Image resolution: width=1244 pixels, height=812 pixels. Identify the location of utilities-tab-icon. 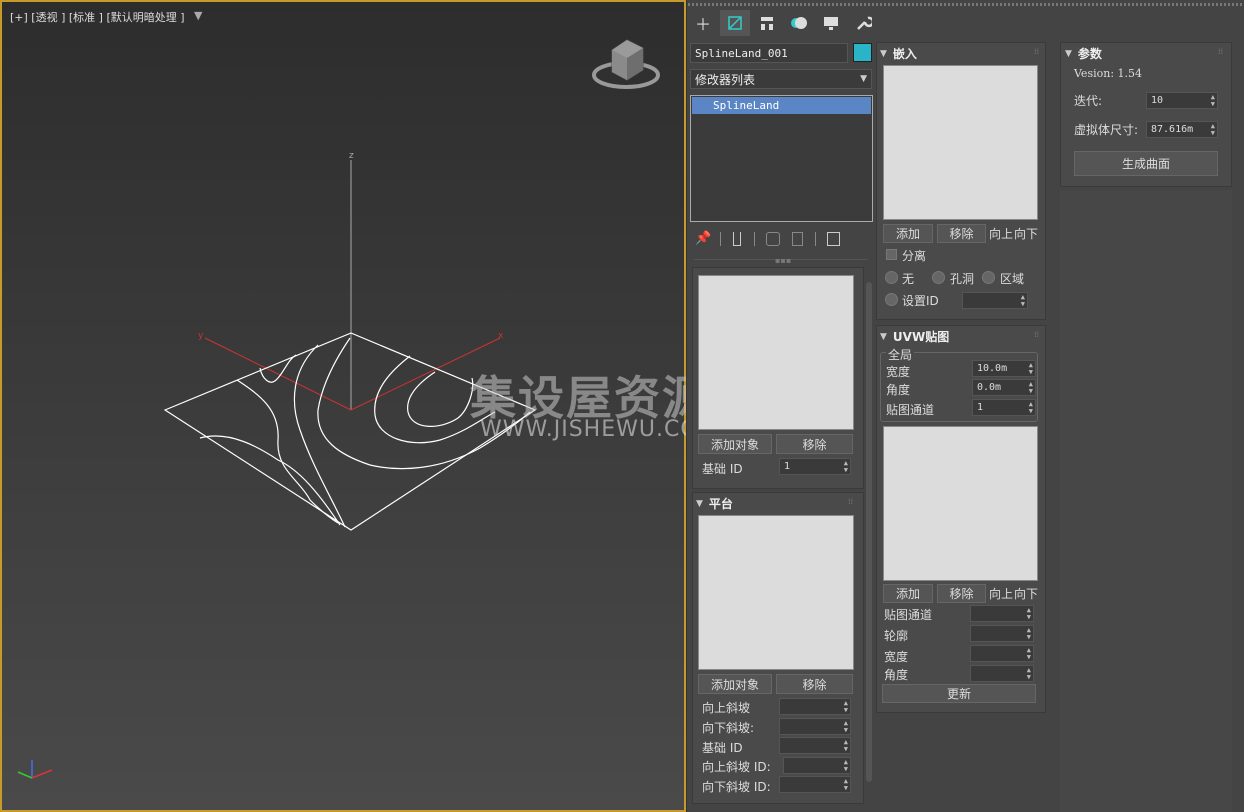
(863, 23).